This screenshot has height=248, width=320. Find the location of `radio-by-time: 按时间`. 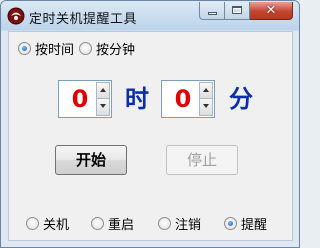

radio-by-time: 按时间 is located at coordinates (46, 48).